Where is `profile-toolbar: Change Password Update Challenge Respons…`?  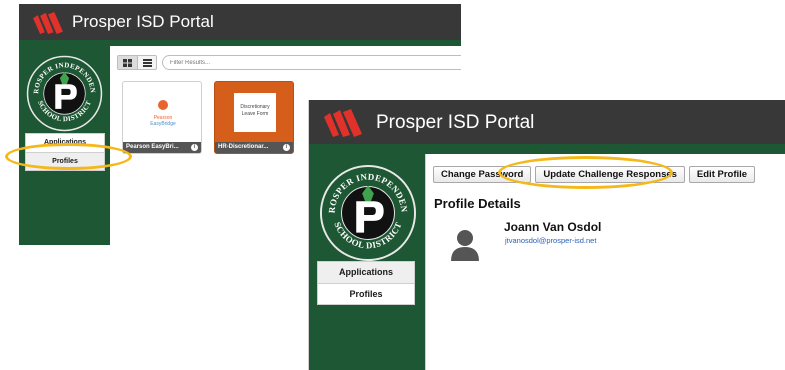 profile-toolbar: Change Password Update Challenge Respons… is located at coordinates (594, 174).